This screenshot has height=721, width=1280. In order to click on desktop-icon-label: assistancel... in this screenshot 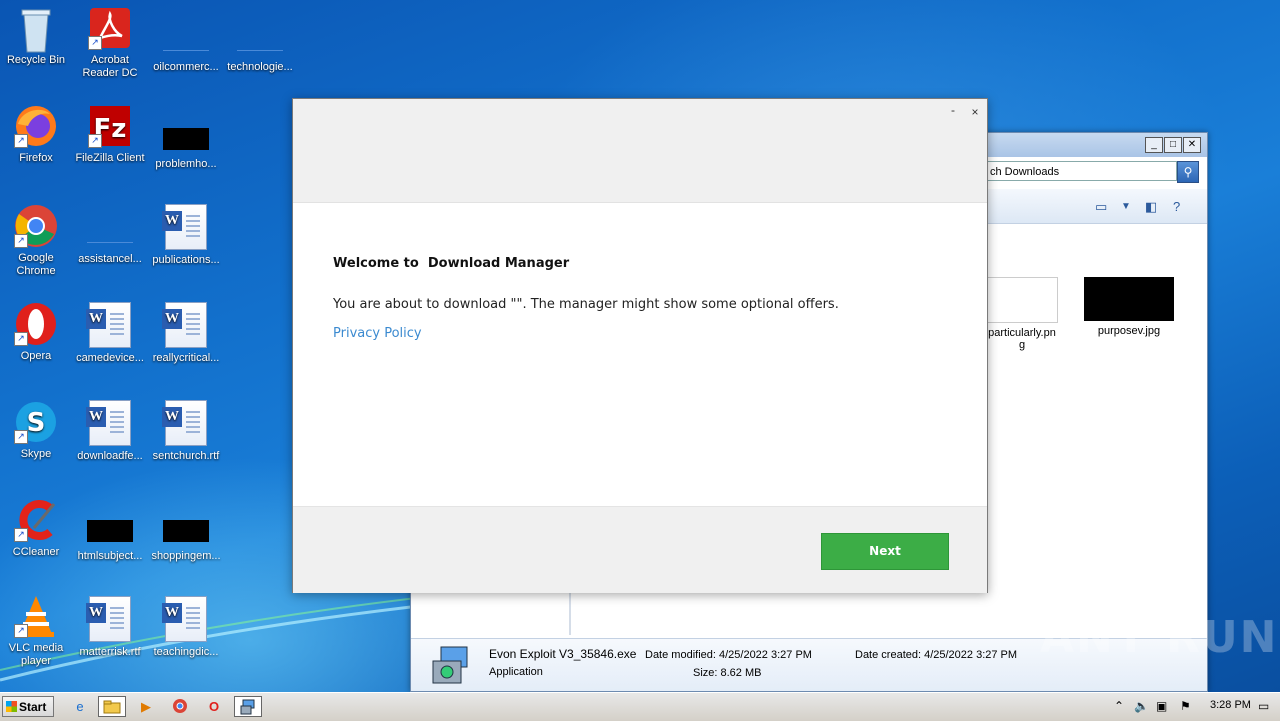, I will do `click(110, 259)`.